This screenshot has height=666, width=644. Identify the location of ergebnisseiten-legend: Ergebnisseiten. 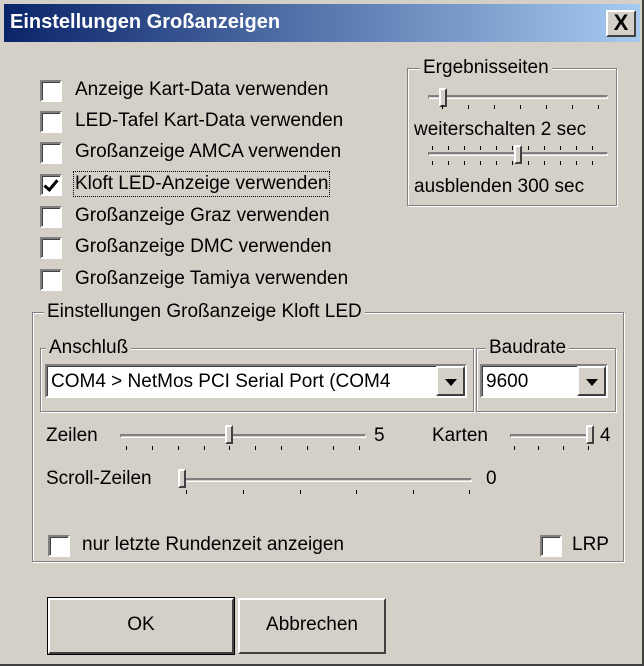
(486, 68).